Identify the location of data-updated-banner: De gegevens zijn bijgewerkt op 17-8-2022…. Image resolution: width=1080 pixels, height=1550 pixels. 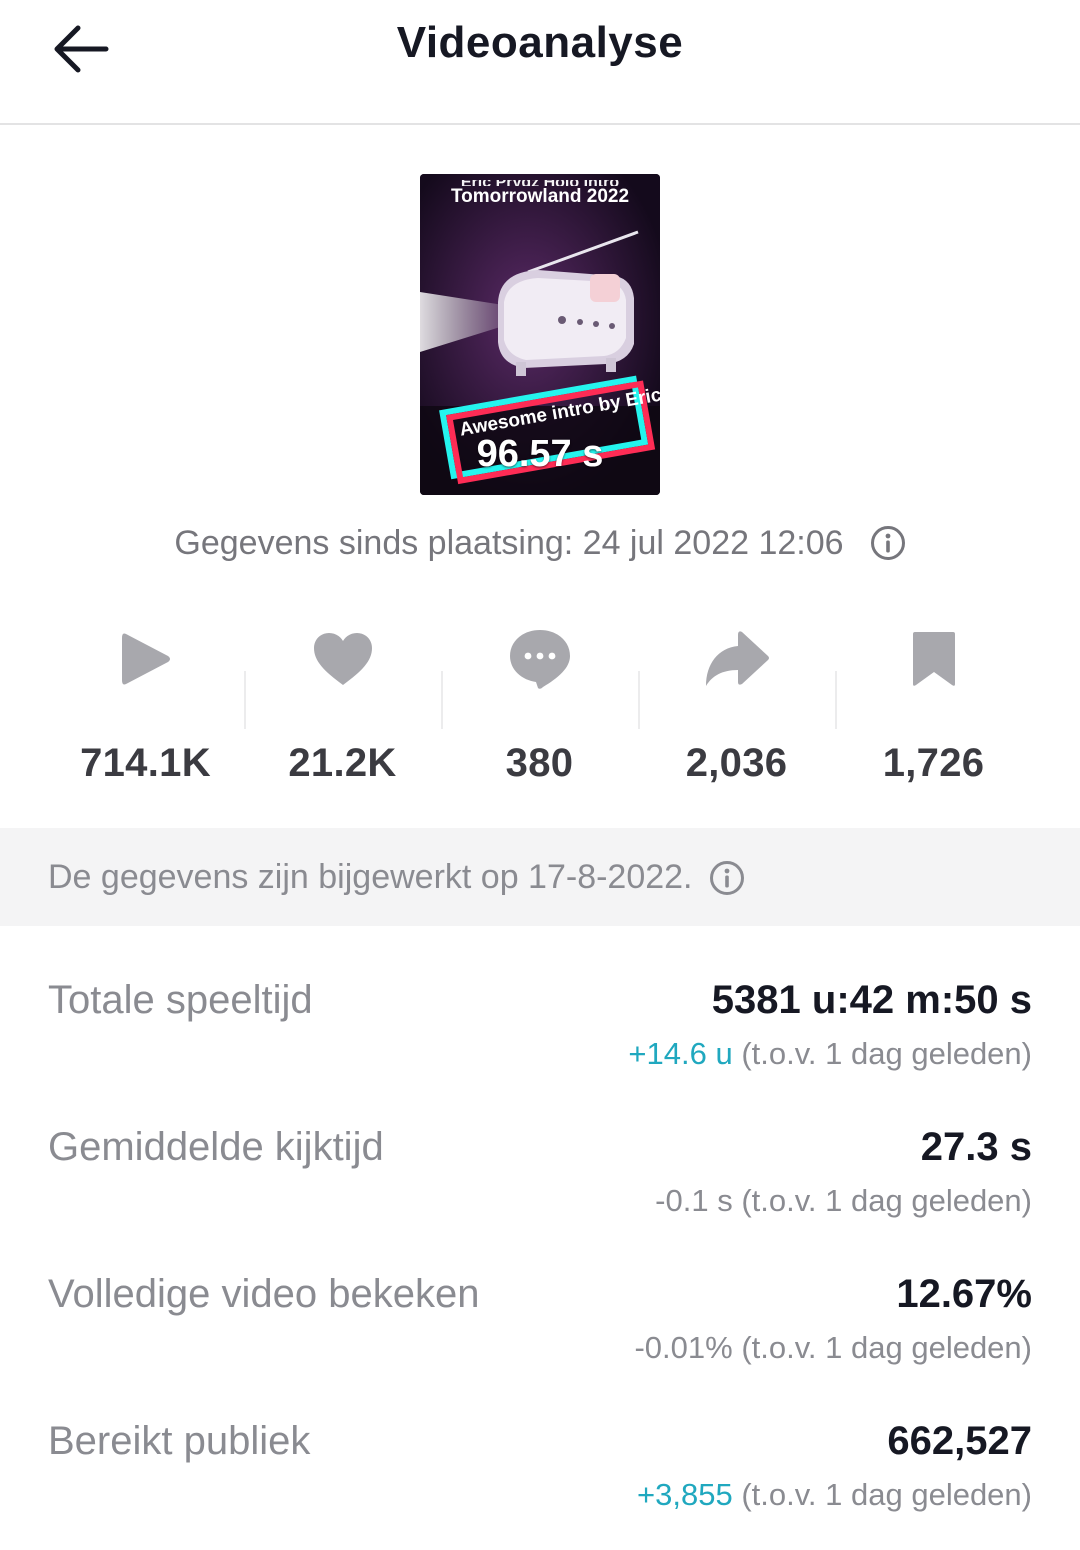
(540, 877).